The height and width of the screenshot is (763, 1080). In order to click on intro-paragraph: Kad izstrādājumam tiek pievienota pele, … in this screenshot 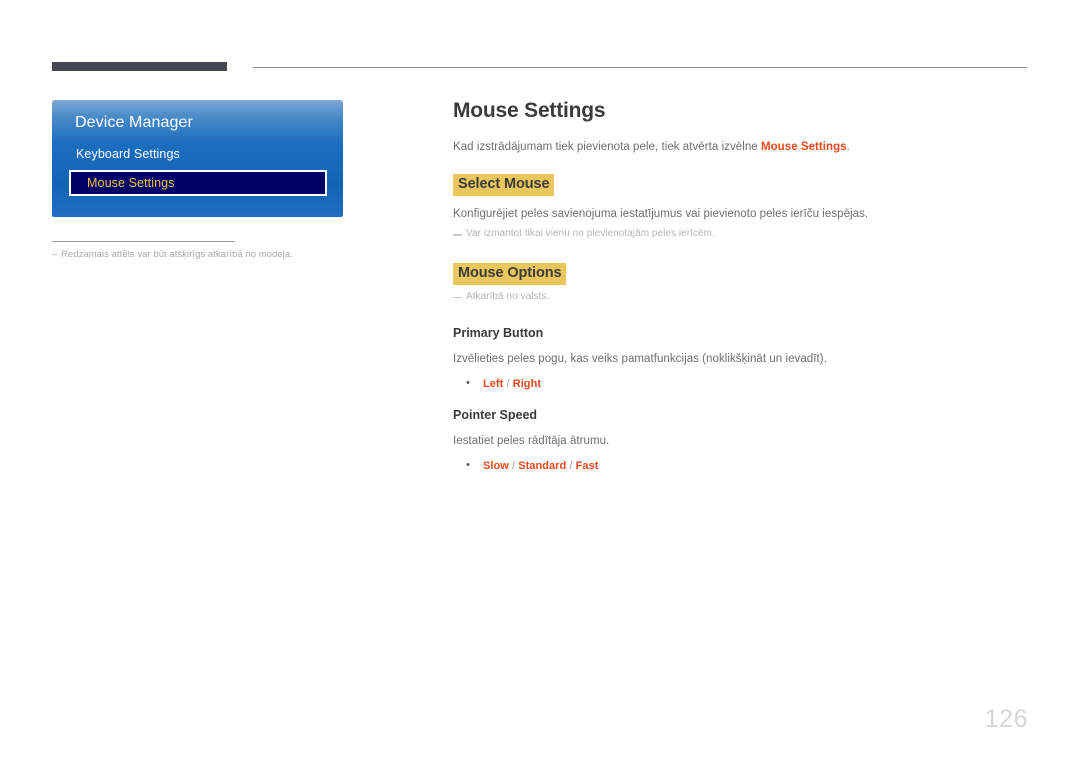, I will do `click(740, 147)`.